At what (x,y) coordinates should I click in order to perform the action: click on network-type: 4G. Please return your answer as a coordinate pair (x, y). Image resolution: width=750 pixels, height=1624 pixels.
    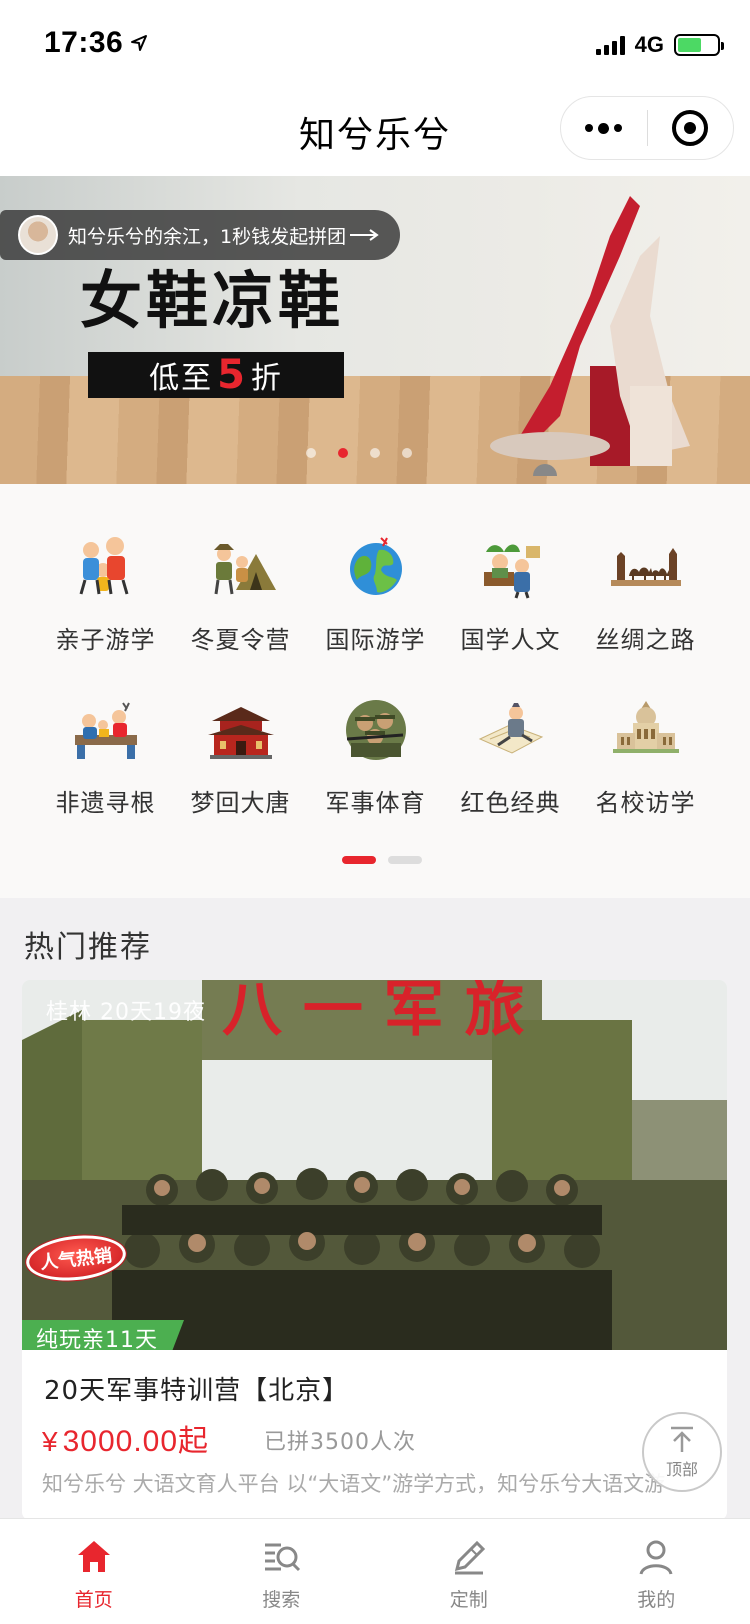
    Looking at the image, I should click on (649, 44).